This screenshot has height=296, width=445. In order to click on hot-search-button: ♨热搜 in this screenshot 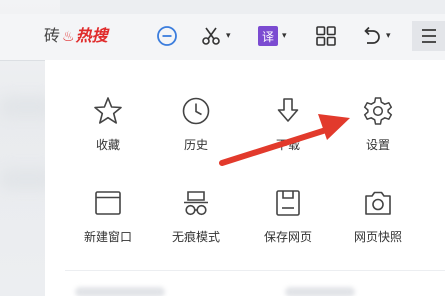, I will do `click(85, 36)`.